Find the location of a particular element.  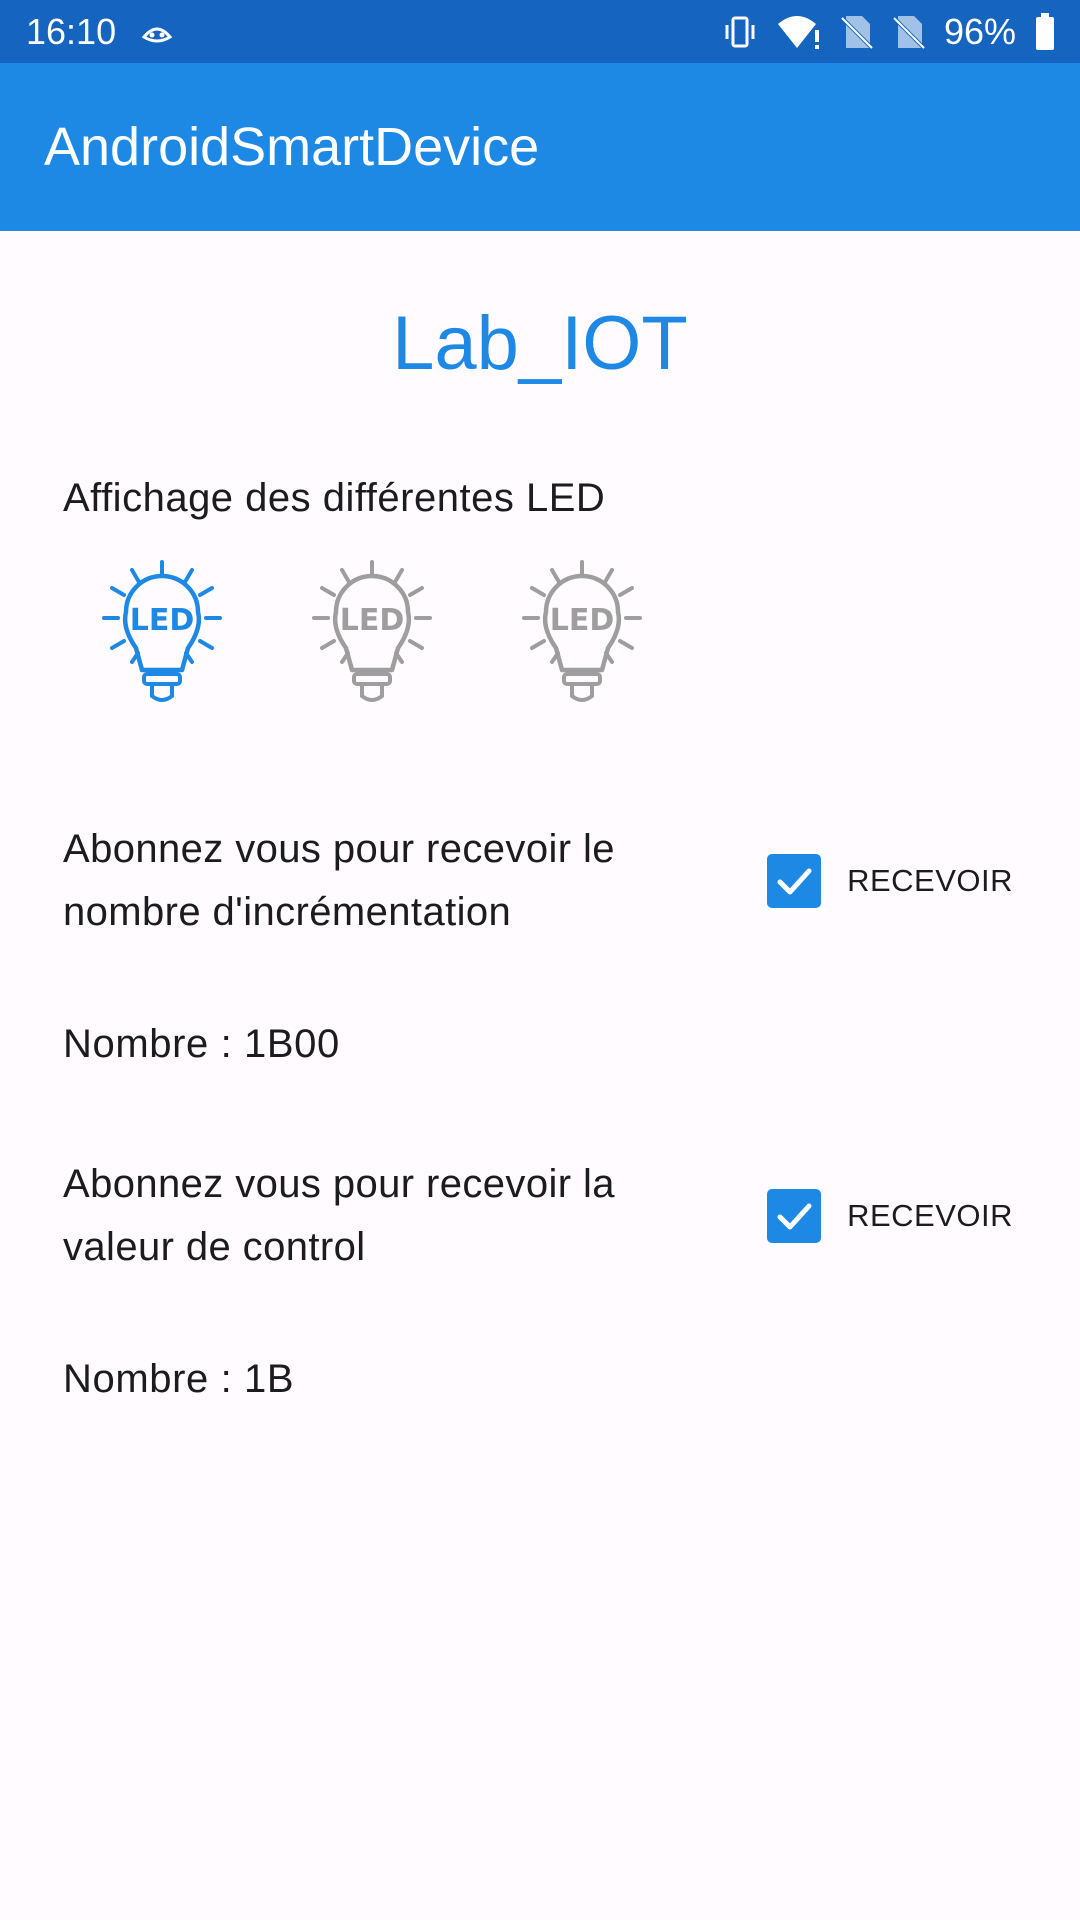

android-auto-icon is located at coordinates (157, 32).